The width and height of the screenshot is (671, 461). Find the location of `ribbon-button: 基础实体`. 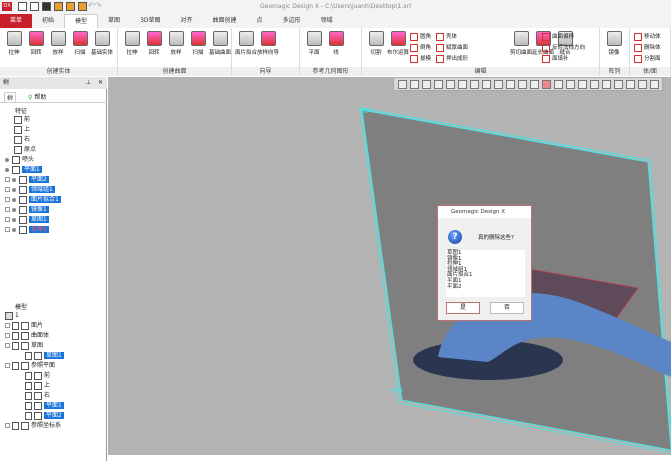

ribbon-button: 基础实体 is located at coordinates (102, 43).